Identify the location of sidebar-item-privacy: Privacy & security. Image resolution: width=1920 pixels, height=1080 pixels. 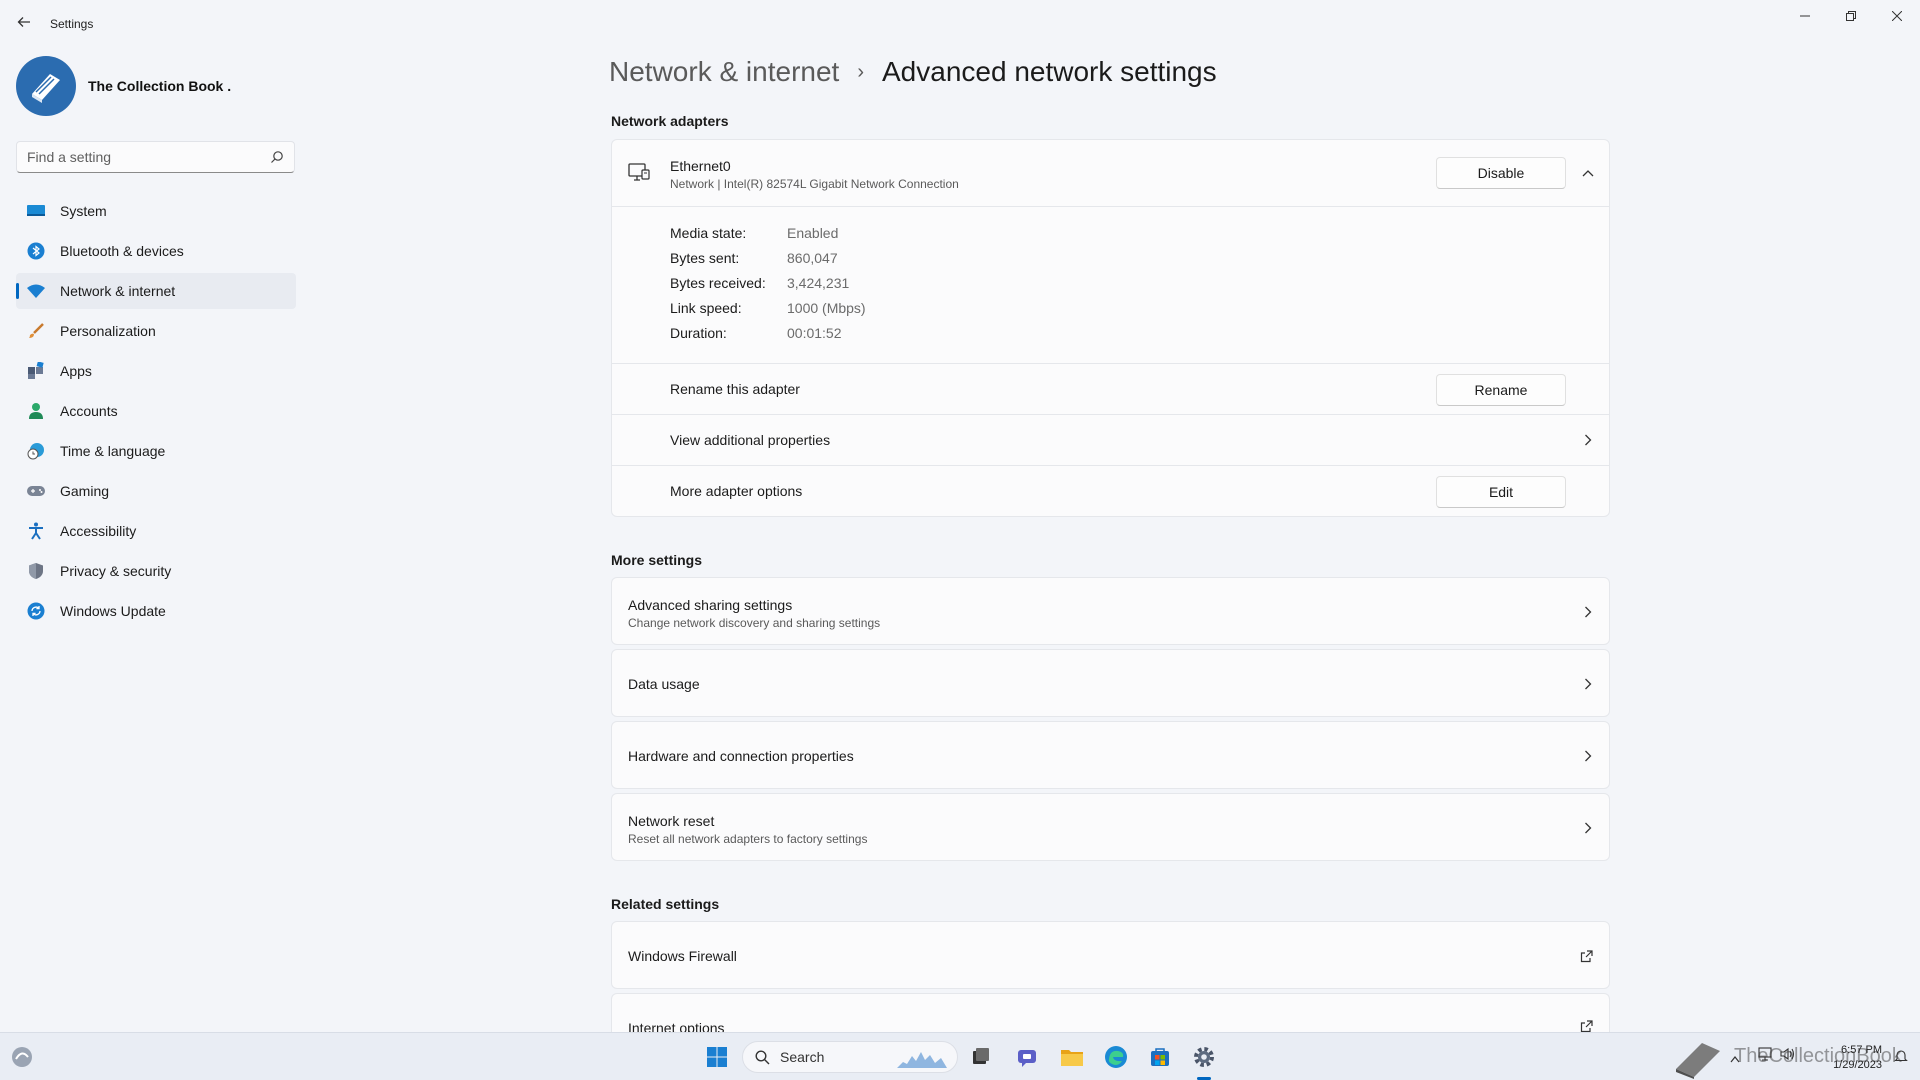
(156, 571).